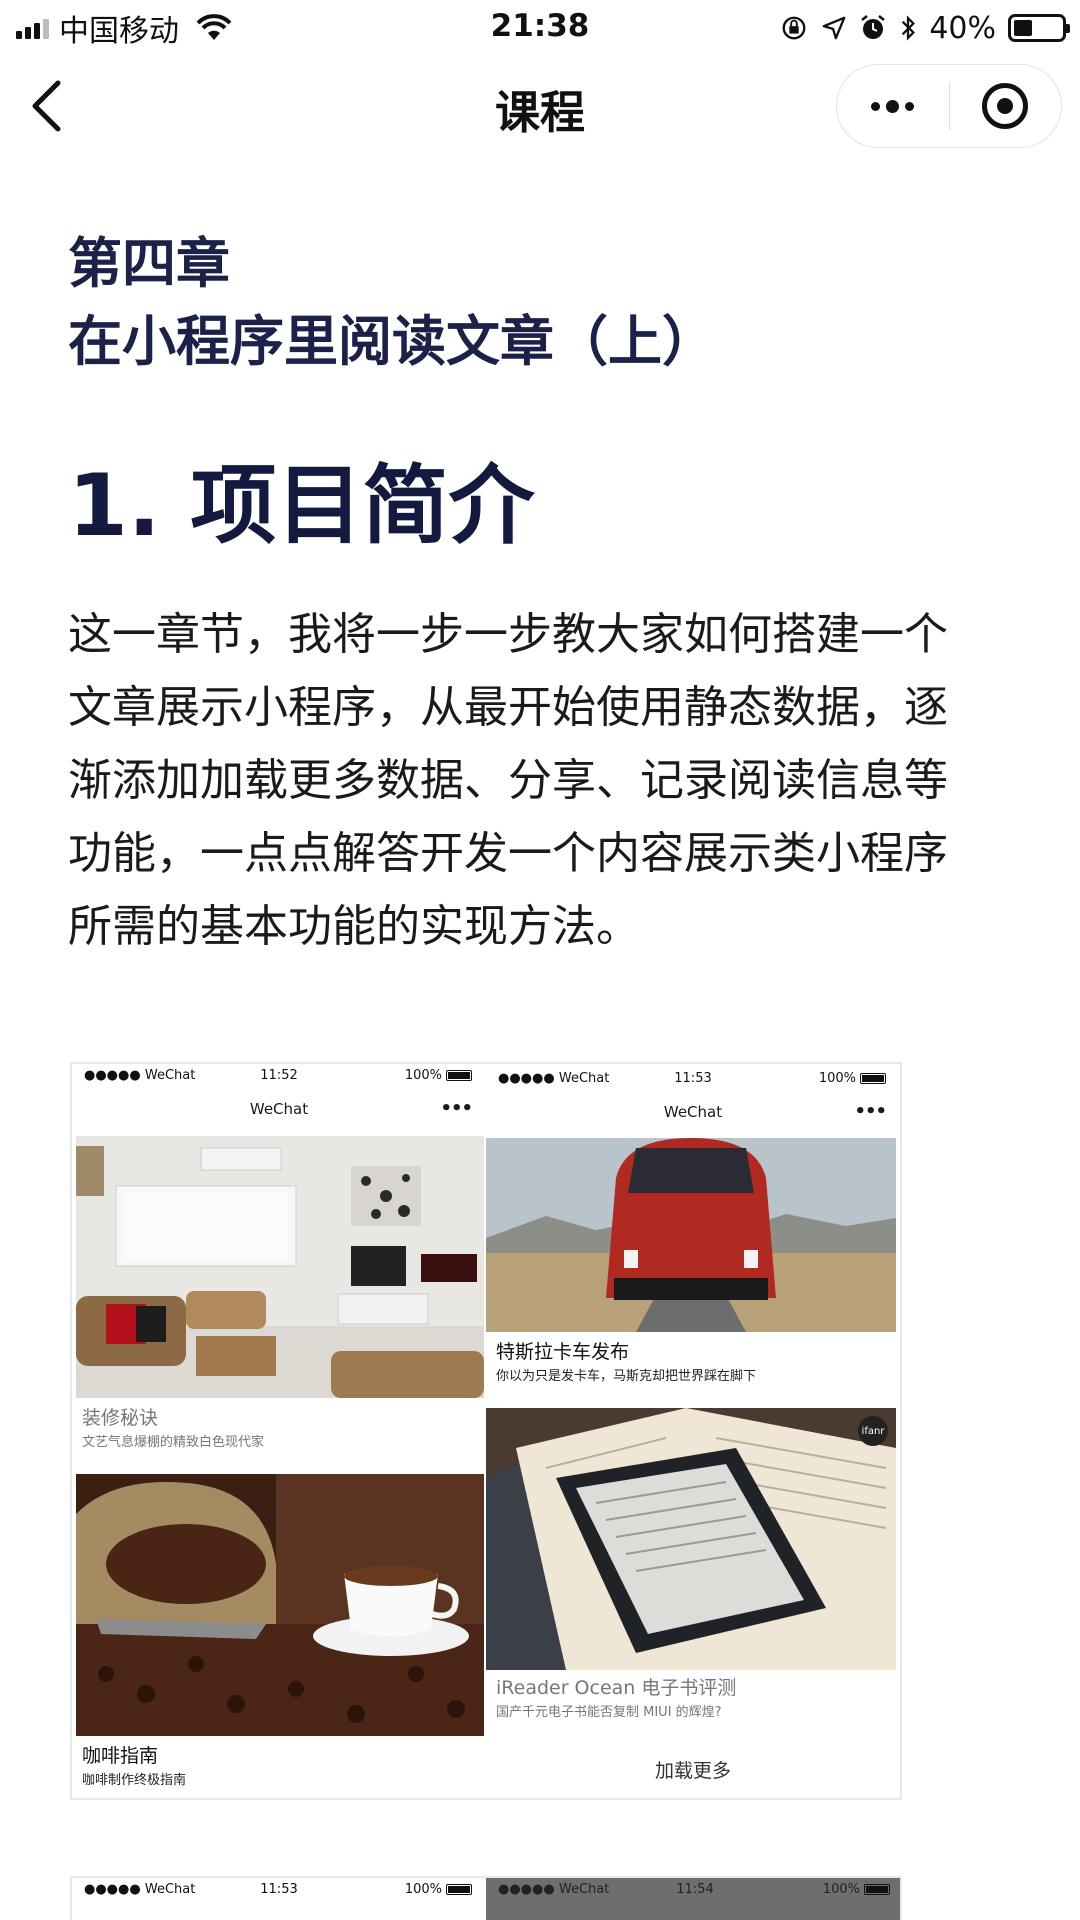  What do you see at coordinates (540, 28) in the screenshot?
I see `status-bar: 中国移动 21:38 40%` at bounding box center [540, 28].